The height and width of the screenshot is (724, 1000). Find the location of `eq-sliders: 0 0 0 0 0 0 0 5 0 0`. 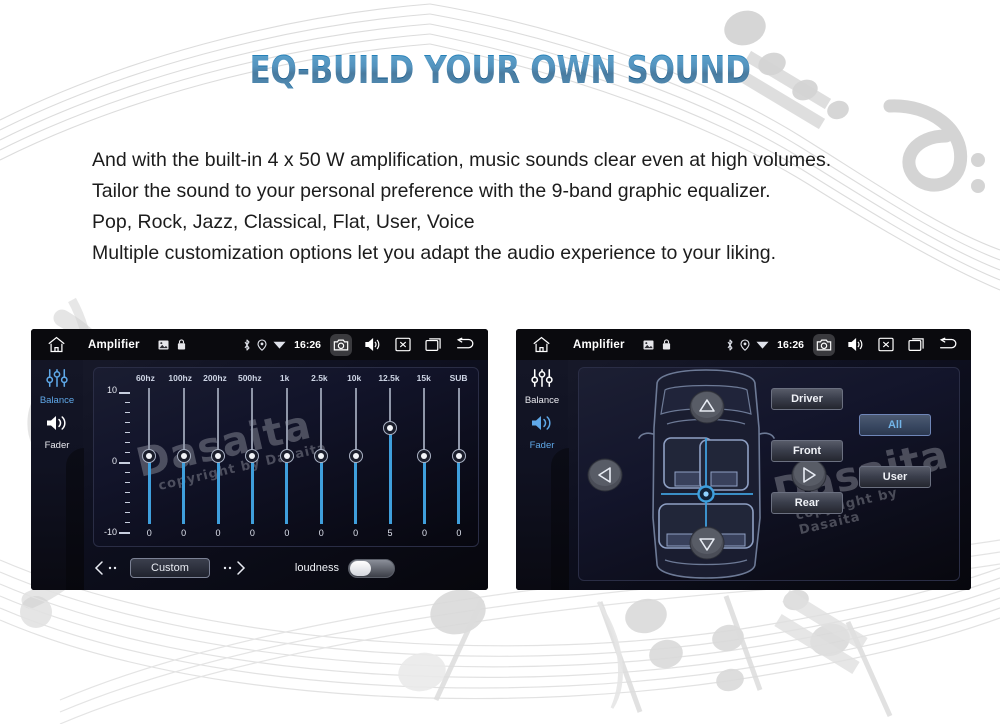

eq-sliders: 0 0 0 0 0 0 0 5 0 0 is located at coordinates (304, 463).